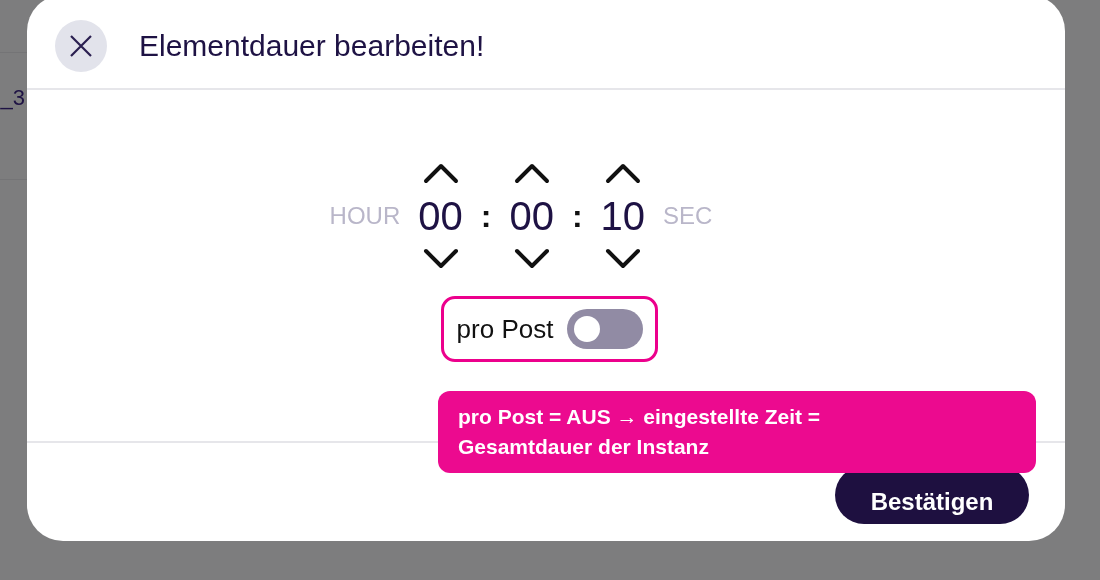  I want to click on dialog-title: Elementdauer bearbeiten!, so click(312, 45).